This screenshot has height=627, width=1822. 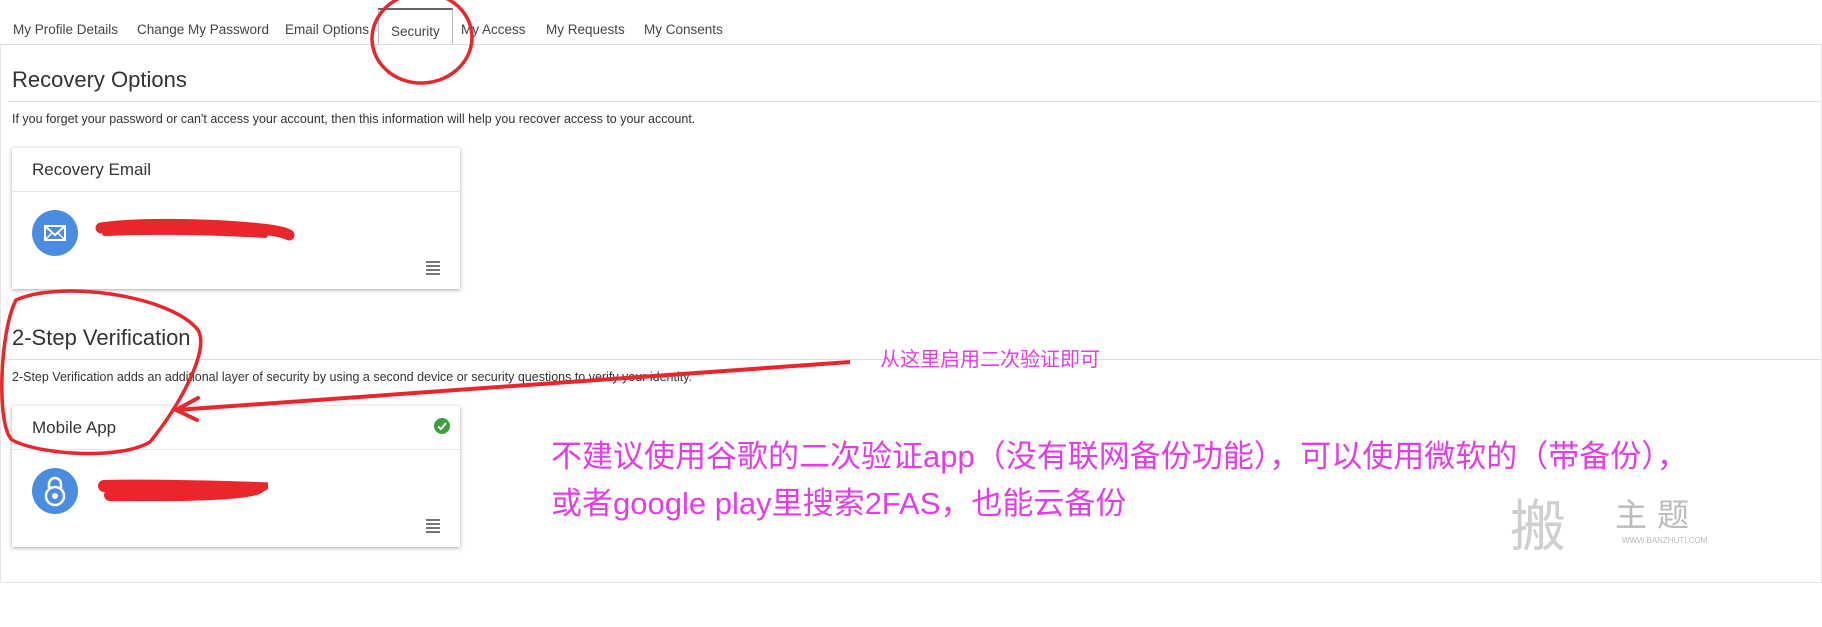 I want to click on tab-my-consents: My Consents, so click(x=683, y=29).